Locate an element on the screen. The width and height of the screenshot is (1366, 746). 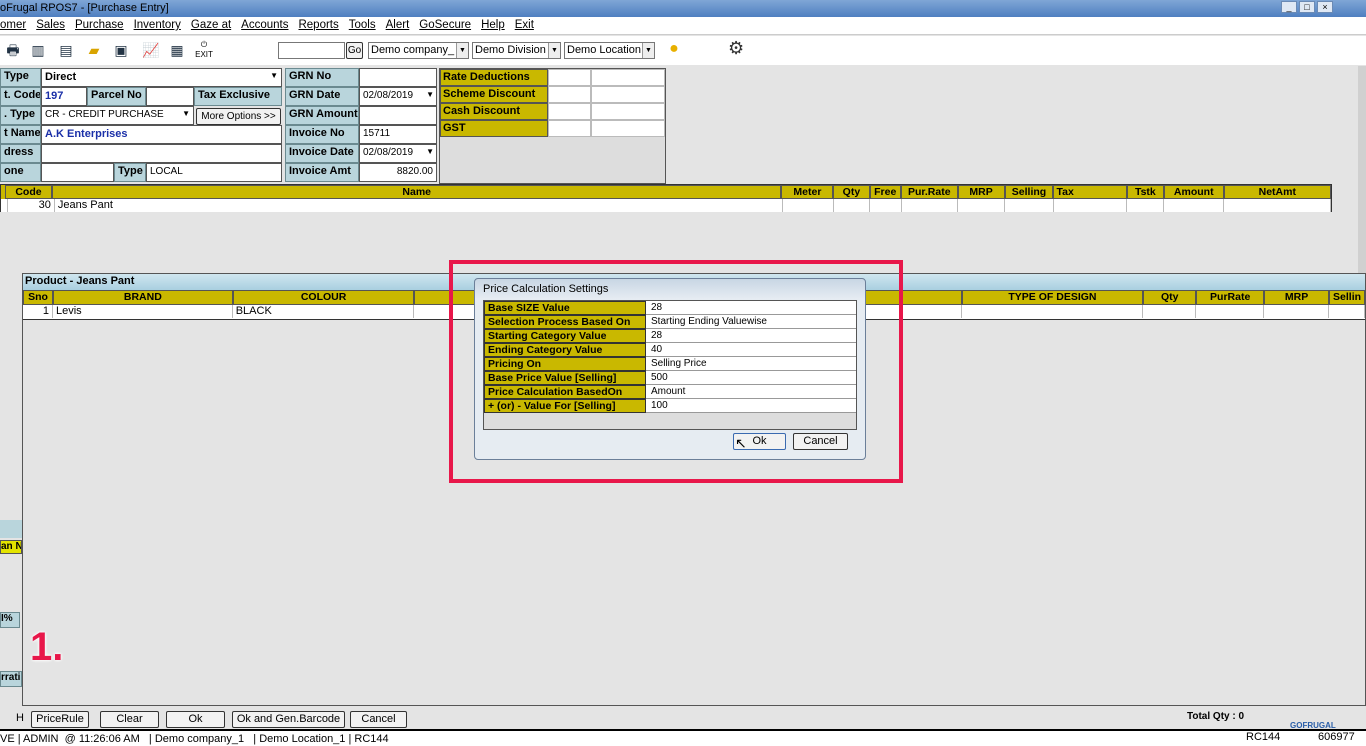
menu-help: Help is located at coordinates (493, 26).